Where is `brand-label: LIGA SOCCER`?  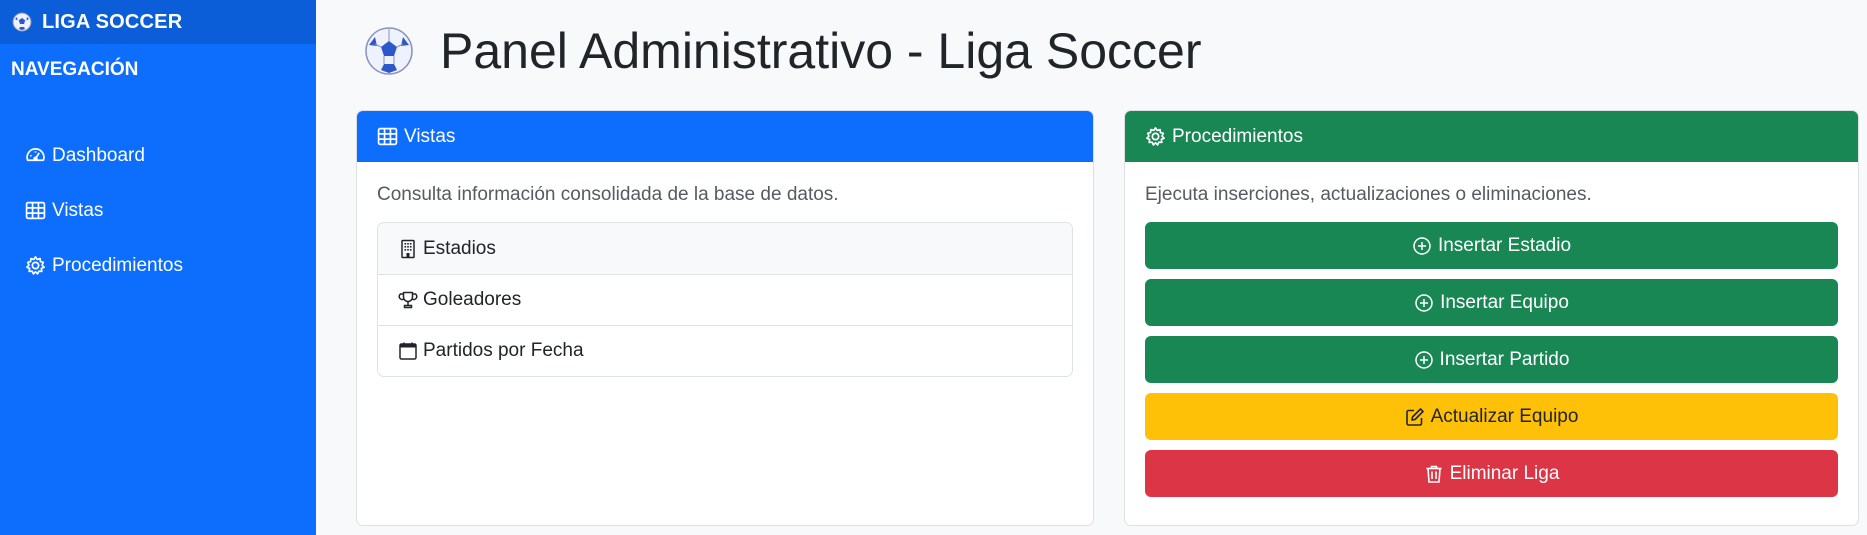
brand-label: LIGA SOCCER is located at coordinates (112, 21).